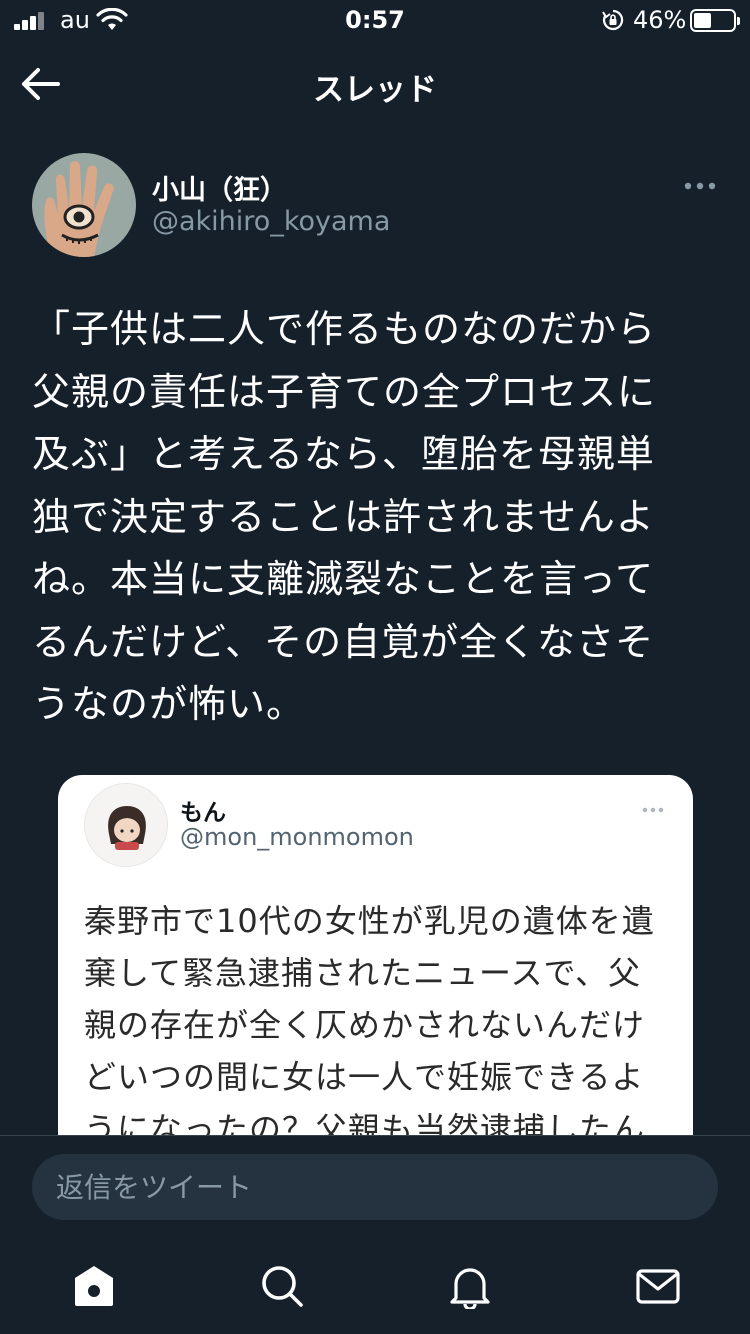 The width and height of the screenshot is (750, 1334). Describe the element at coordinates (219, 187) in the screenshot. I see `display-name: 小山（狂）` at that location.